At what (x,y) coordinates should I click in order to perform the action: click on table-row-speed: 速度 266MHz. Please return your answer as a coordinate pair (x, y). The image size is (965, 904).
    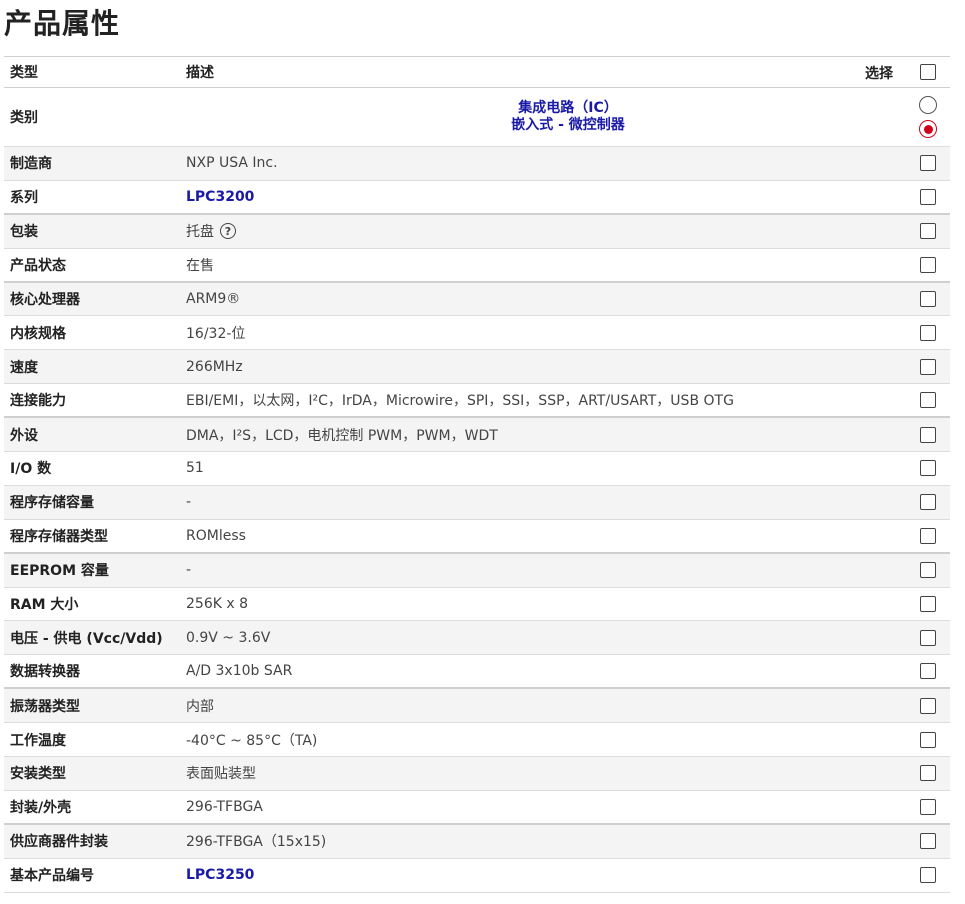
    Looking at the image, I should click on (477, 367).